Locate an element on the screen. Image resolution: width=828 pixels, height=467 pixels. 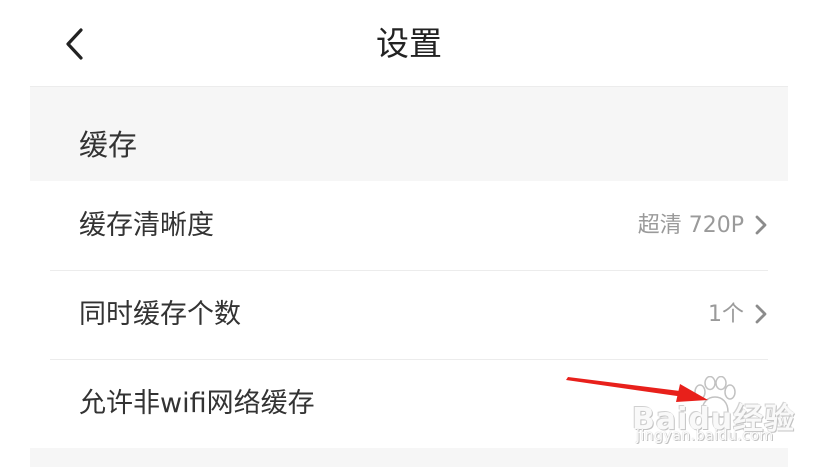
setting-label: 同时缓存个数 is located at coordinates (160, 314).